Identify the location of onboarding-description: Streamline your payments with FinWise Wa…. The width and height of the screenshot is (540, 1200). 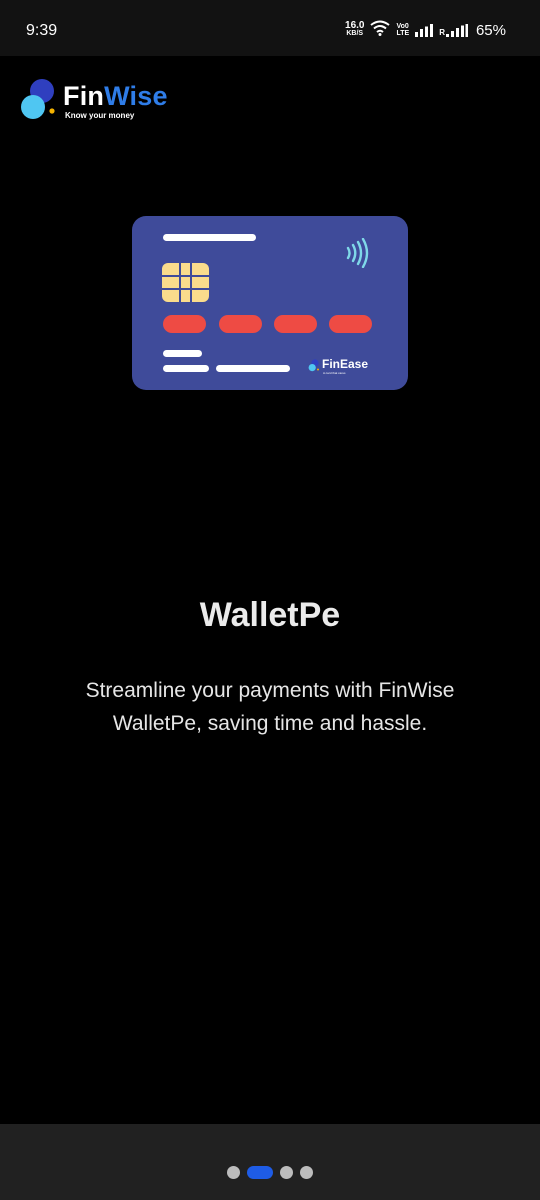
(270, 707).